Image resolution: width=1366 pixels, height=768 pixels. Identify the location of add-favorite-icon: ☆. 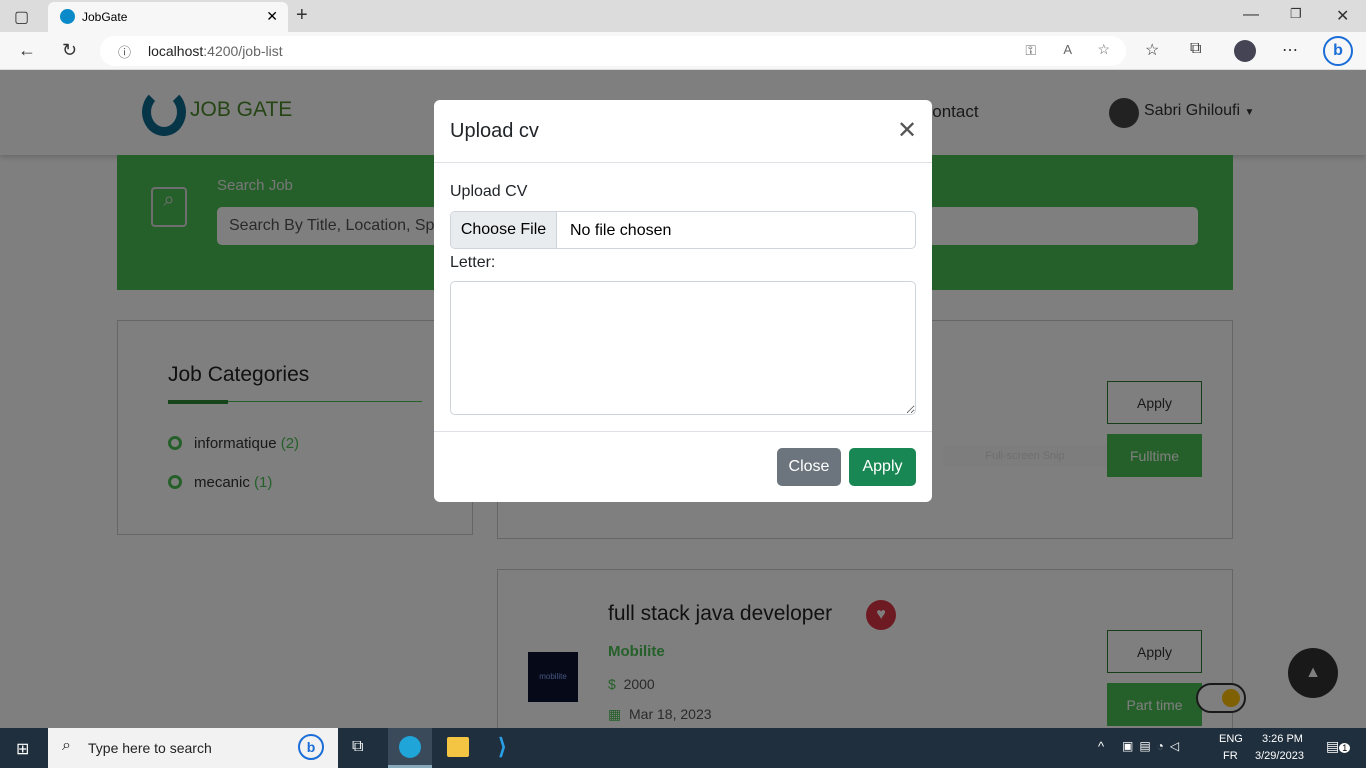
(1103, 49).